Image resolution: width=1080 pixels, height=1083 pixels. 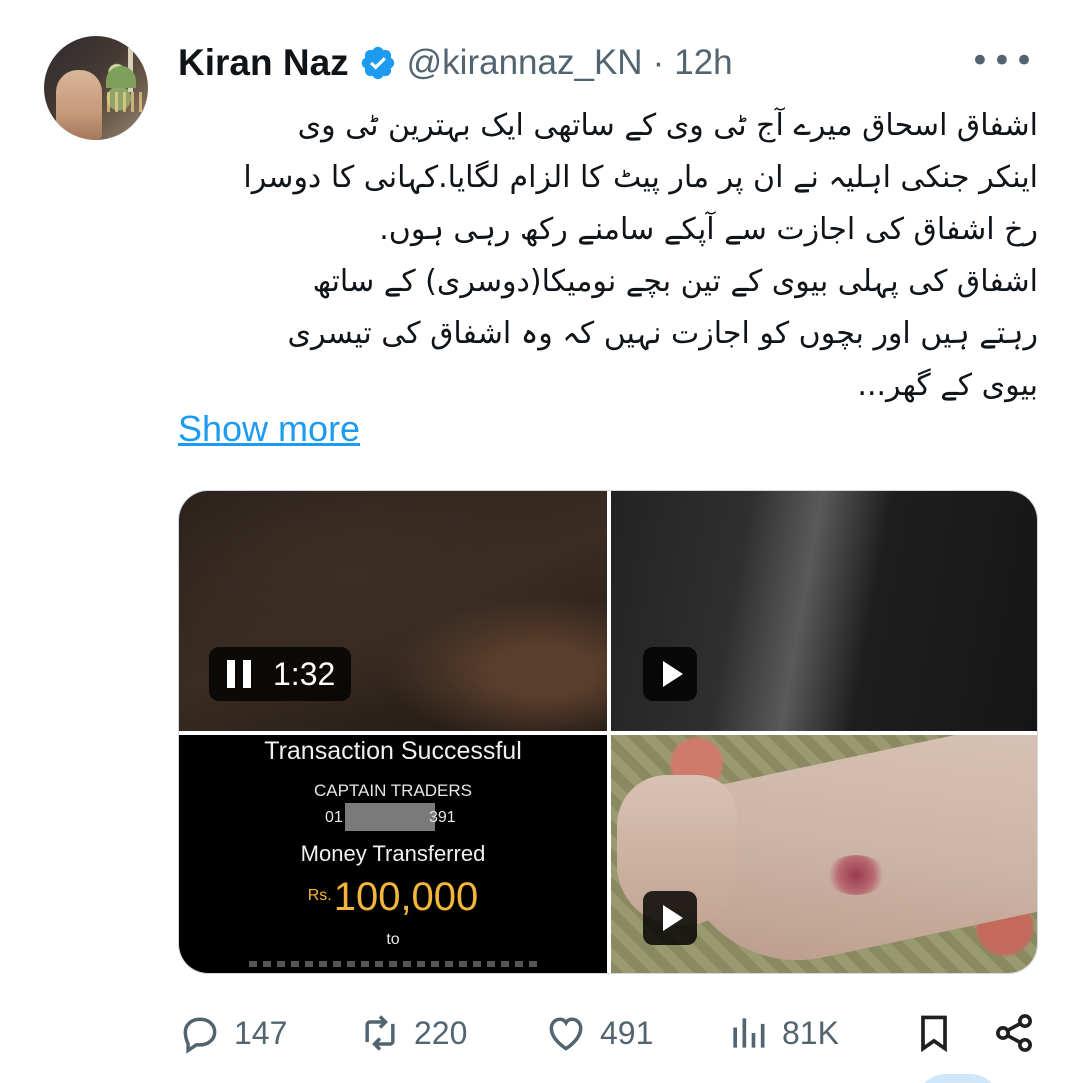 What do you see at coordinates (393, 939) in the screenshot?
I see `transaction-to: to` at bounding box center [393, 939].